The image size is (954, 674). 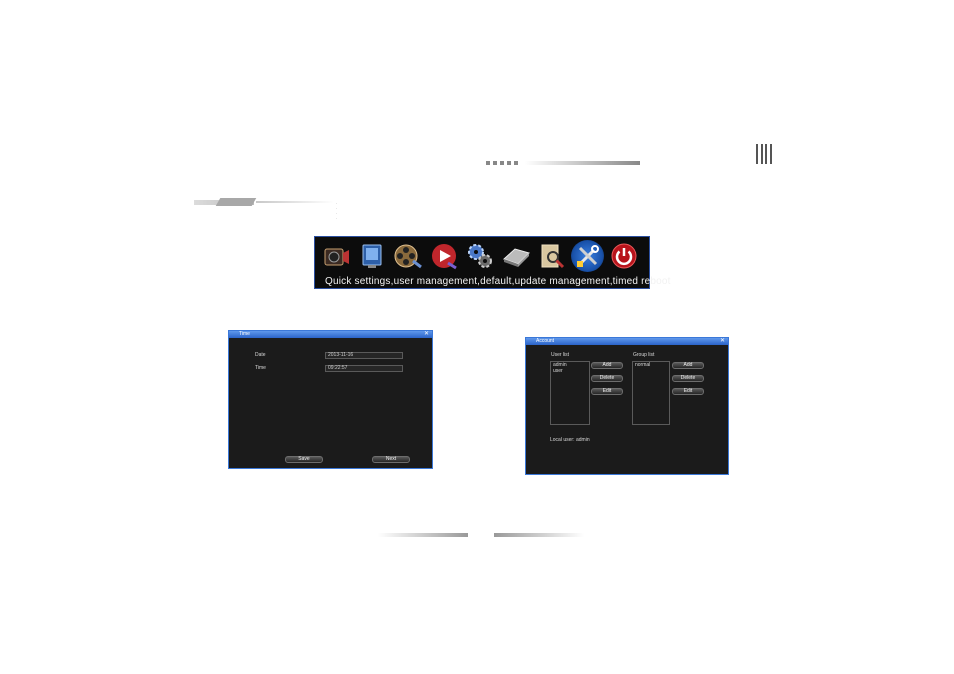 What do you see at coordinates (688, 391) in the screenshot?
I see `edit-group-button: Edit` at bounding box center [688, 391].